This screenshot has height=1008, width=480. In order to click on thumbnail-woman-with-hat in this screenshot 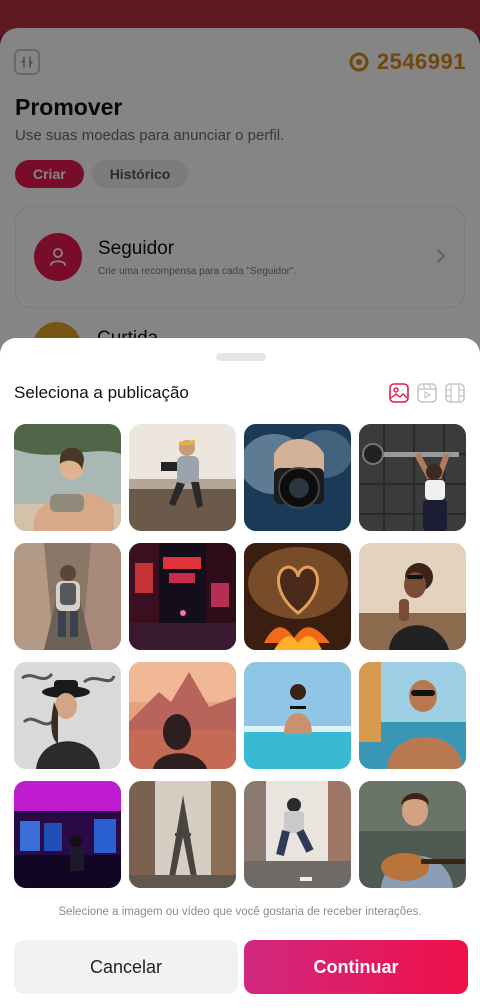, I will do `click(67, 715)`.